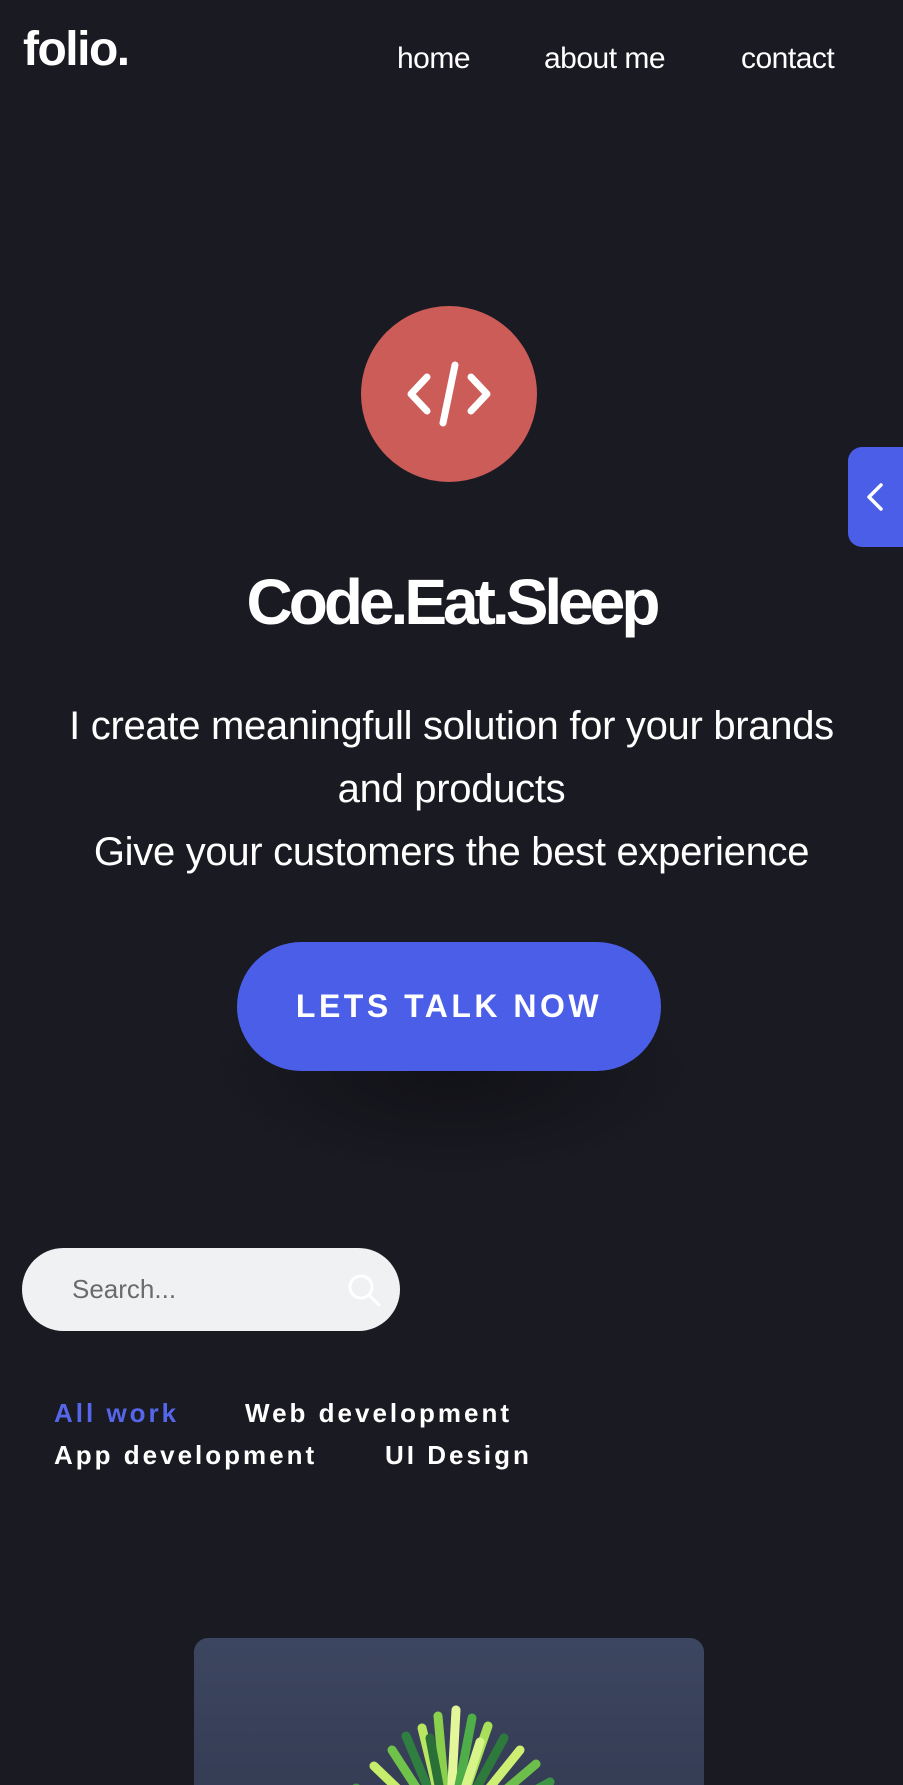 Image resolution: width=903 pixels, height=1785 pixels. I want to click on main-nav: home about me contact, so click(451, 62).